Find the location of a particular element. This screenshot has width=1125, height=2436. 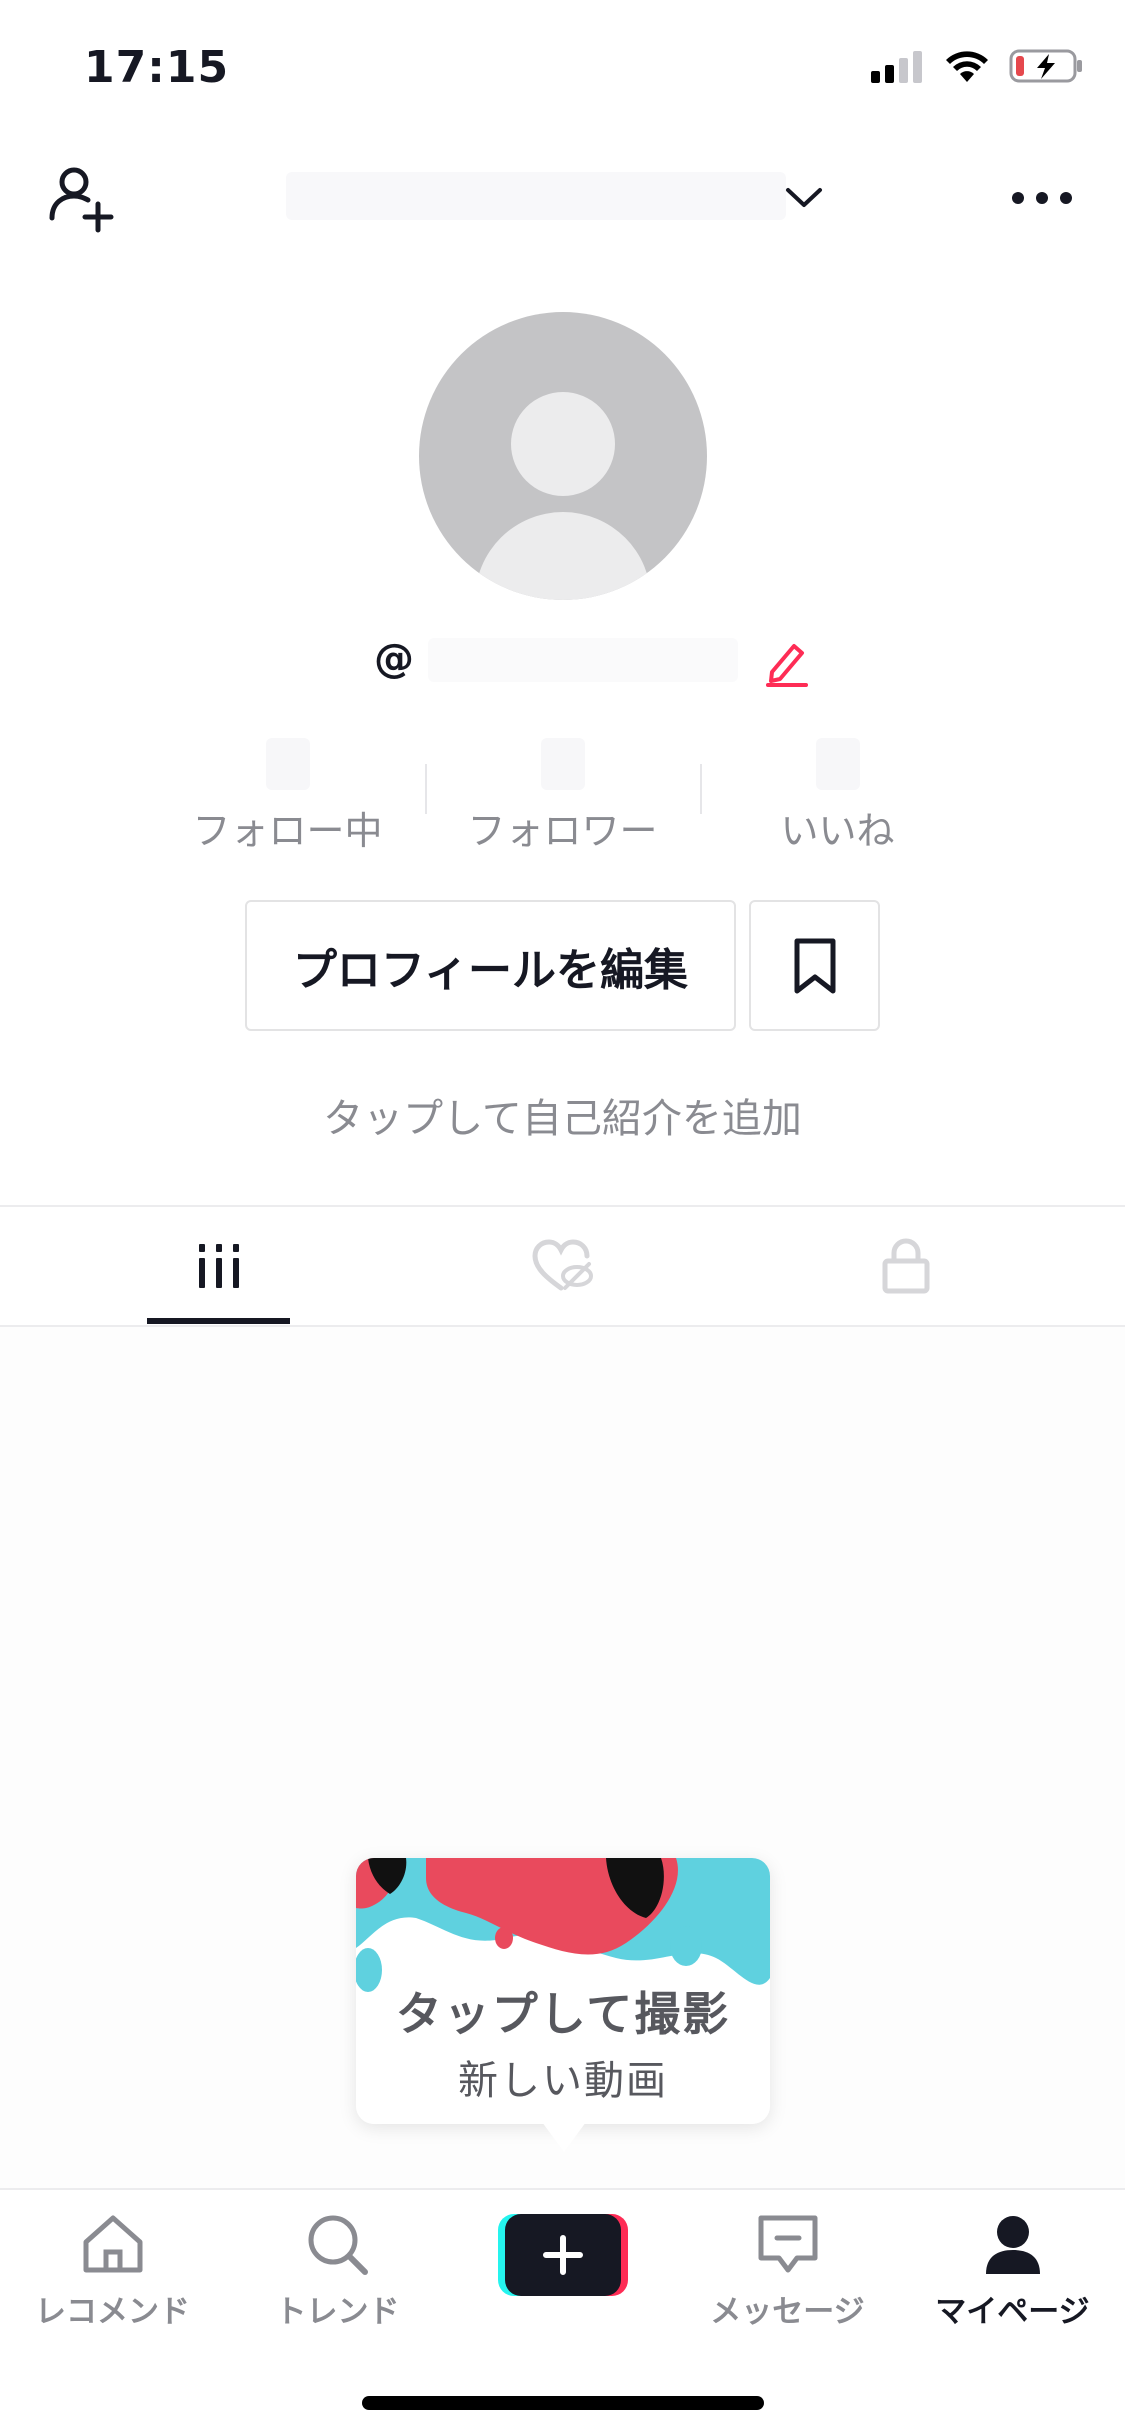

nav-label: マイページ is located at coordinates (1012, 2312).